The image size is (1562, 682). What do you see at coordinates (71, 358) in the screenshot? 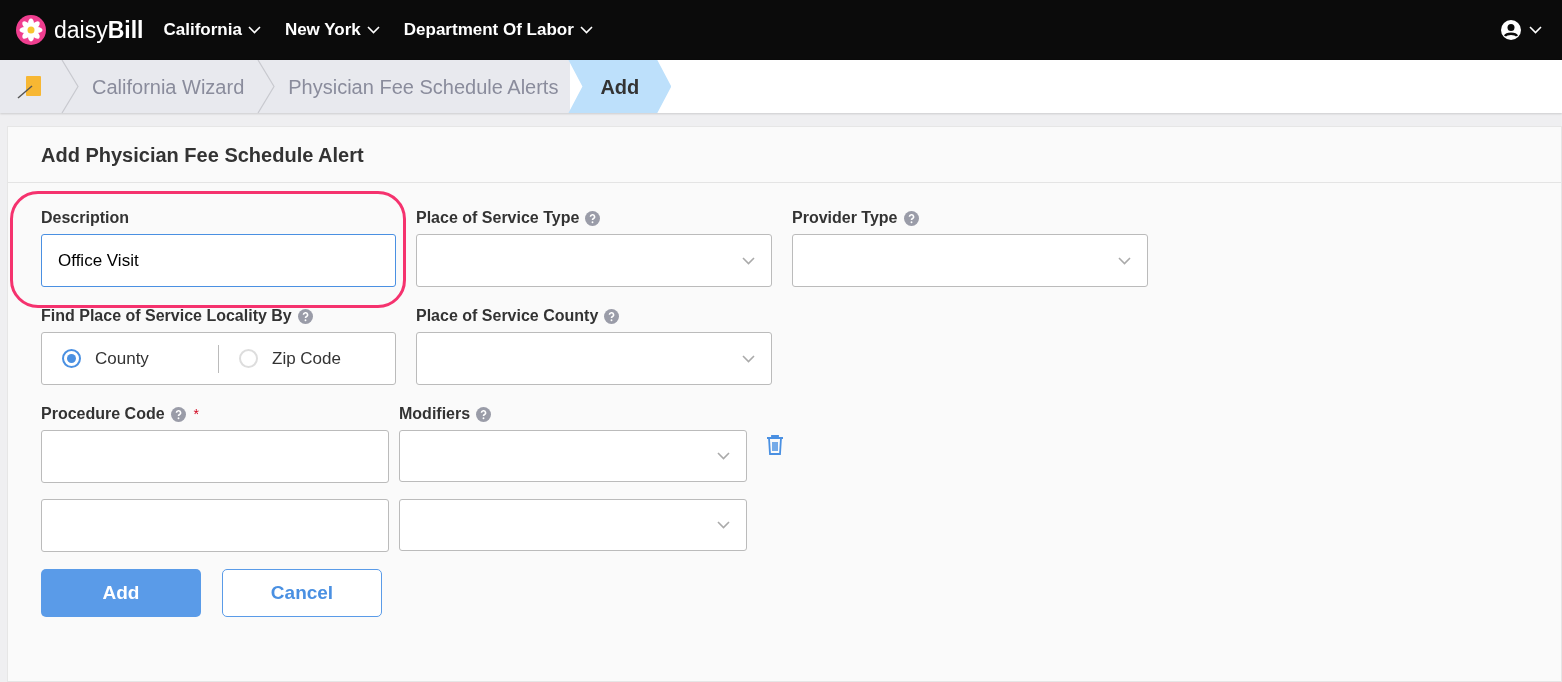
I see `radio-button` at bounding box center [71, 358].